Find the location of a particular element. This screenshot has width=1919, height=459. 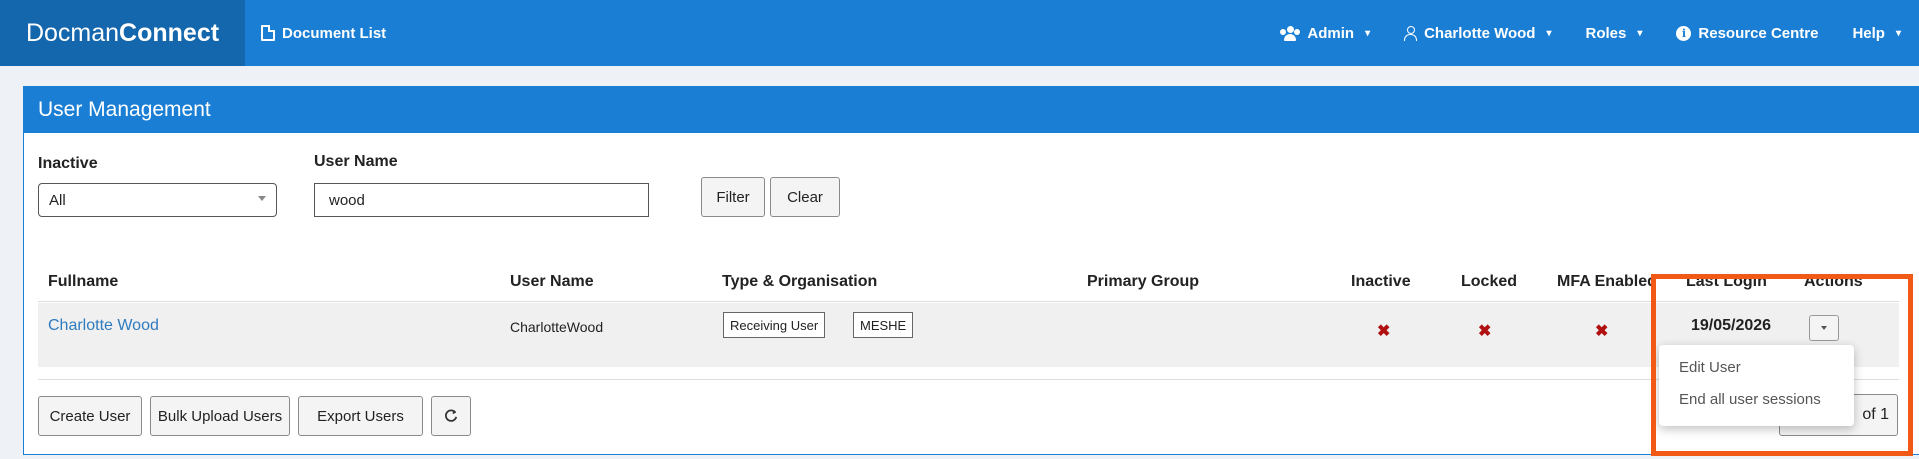

nav-help-label: Help is located at coordinates (1868, 33).